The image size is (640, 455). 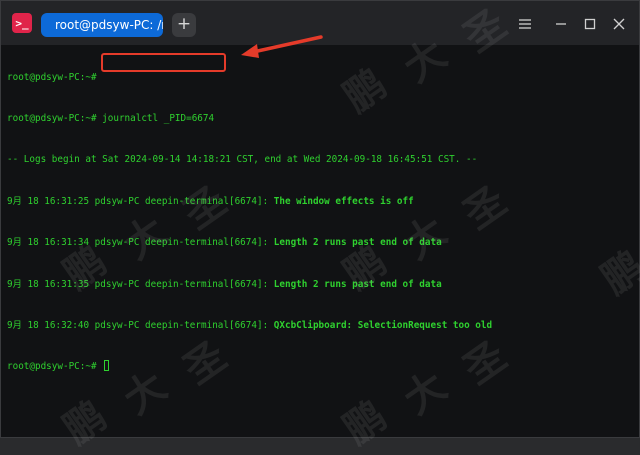 I want to click on log-message: QXcbClipboard: SelectionRequest too old, so click(x=383, y=325).